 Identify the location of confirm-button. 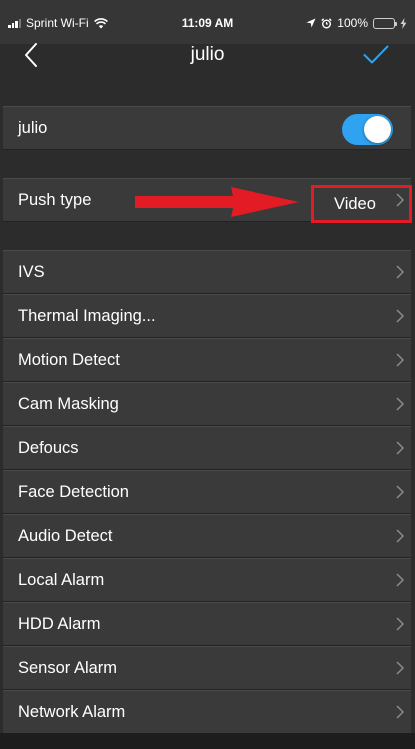
(376, 55).